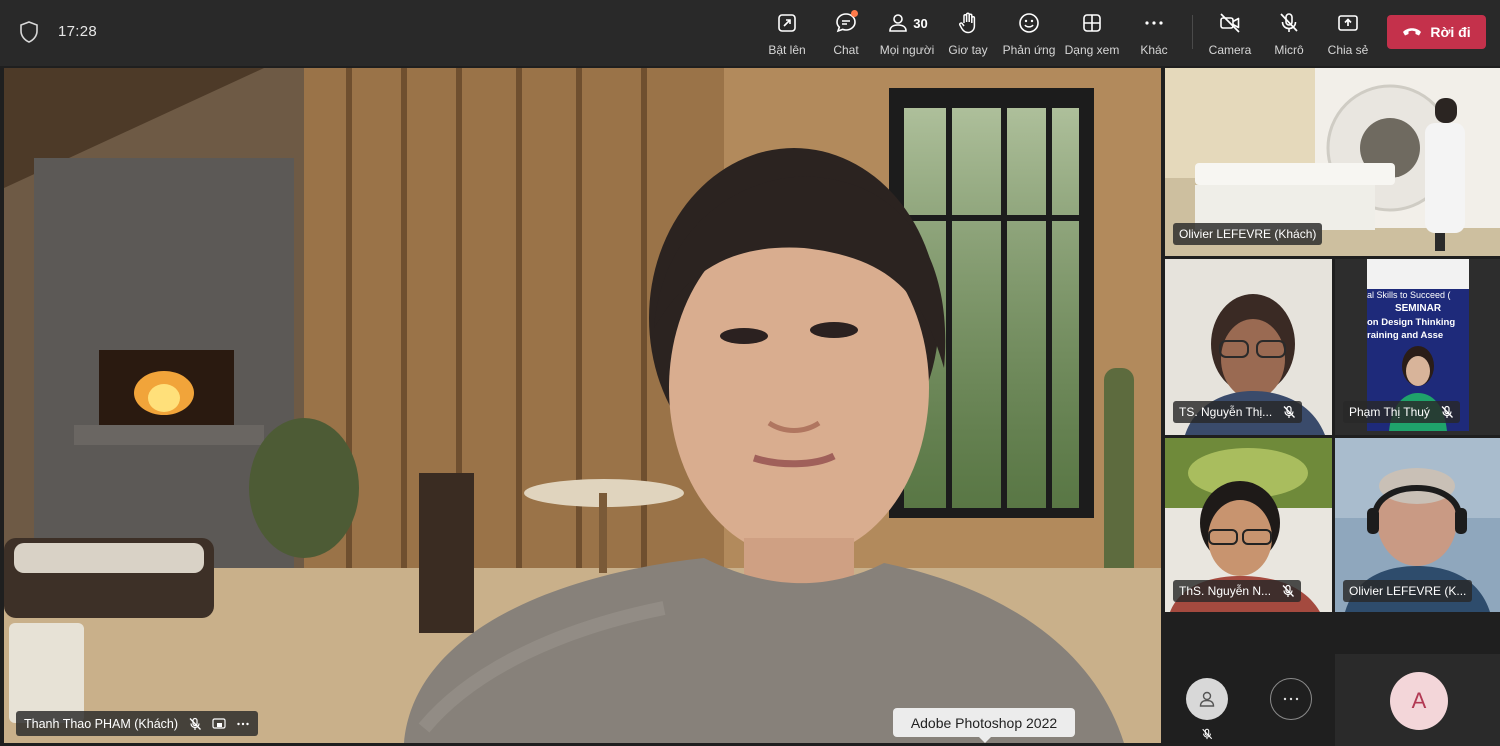 Image resolution: width=1500 pixels, height=746 pixels. What do you see at coordinates (1348, 50) in the screenshot?
I see `share-label: Chia sẻ` at bounding box center [1348, 50].